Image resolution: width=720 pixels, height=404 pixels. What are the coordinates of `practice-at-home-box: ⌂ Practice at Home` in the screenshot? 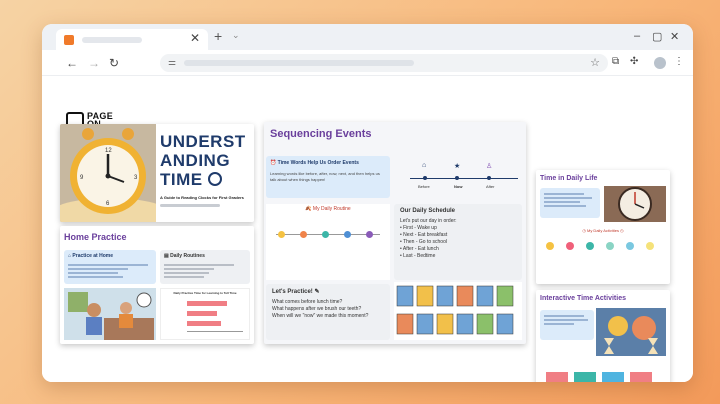 It's located at (110, 267).